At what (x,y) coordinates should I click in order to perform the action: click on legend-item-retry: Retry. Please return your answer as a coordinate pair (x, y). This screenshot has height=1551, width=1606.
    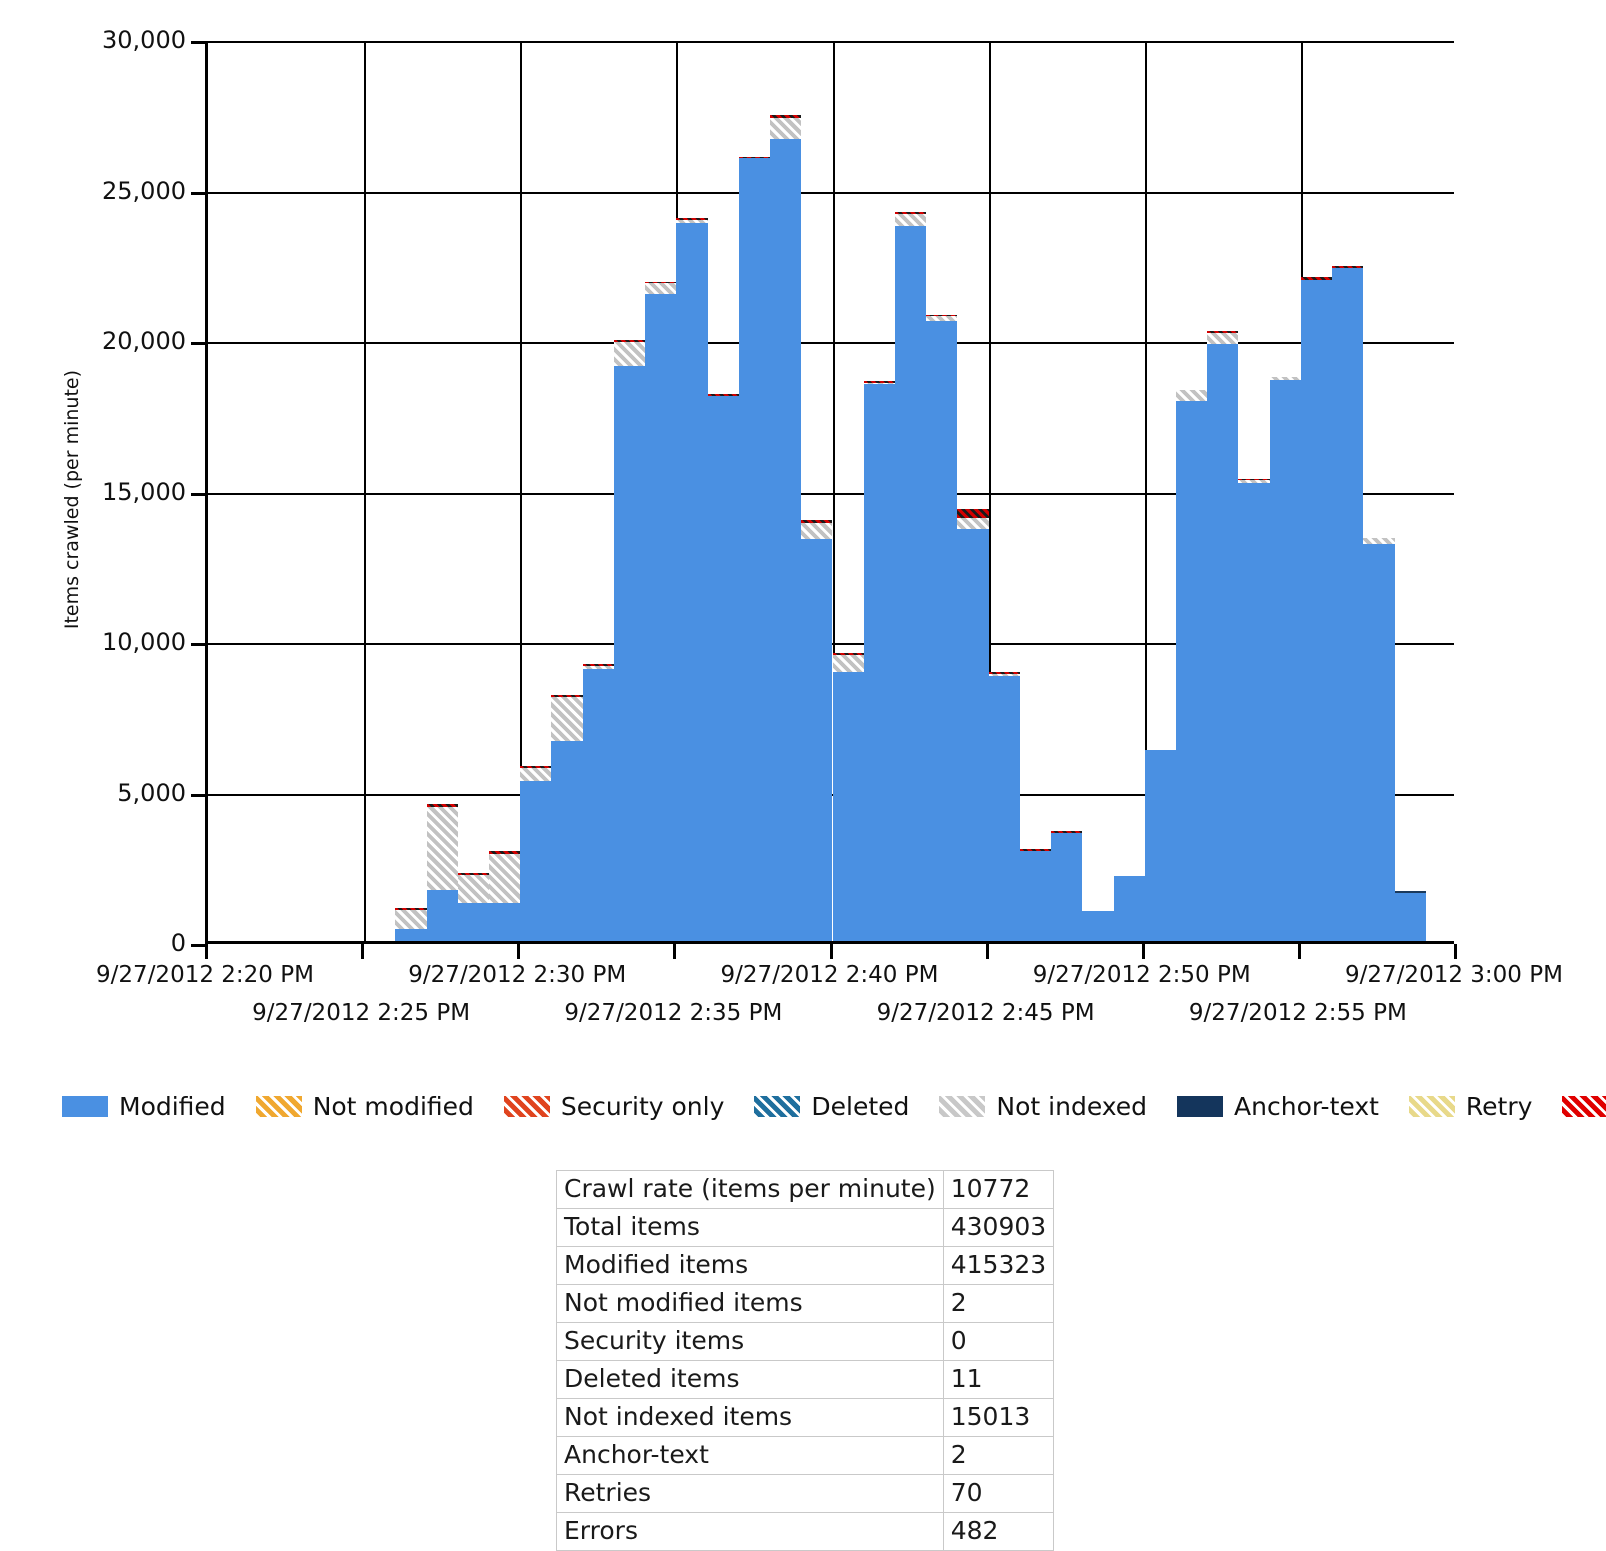
    Looking at the image, I should click on (1470, 1106).